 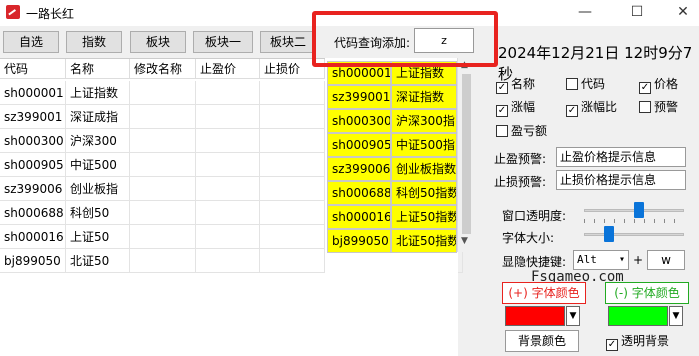 What do you see at coordinates (359, 145) in the screenshot?
I see `suggest-item: sh000905` at bounding box center [359, 145].